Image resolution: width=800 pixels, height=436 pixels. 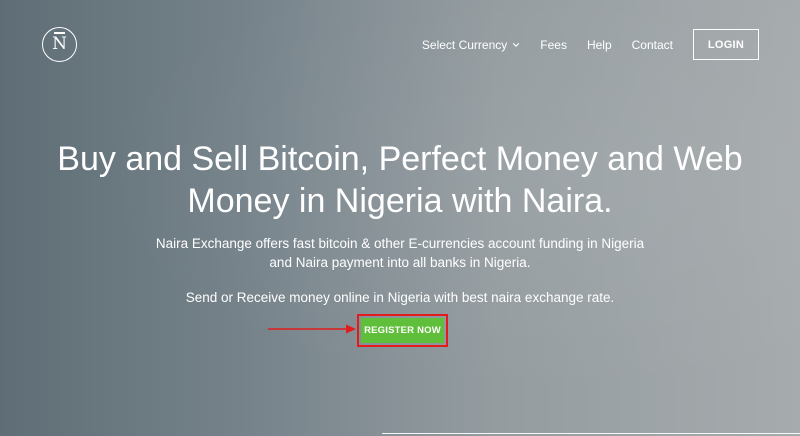 I want to click on select-currency-label: Select Currency, so click(x=464, y=44).